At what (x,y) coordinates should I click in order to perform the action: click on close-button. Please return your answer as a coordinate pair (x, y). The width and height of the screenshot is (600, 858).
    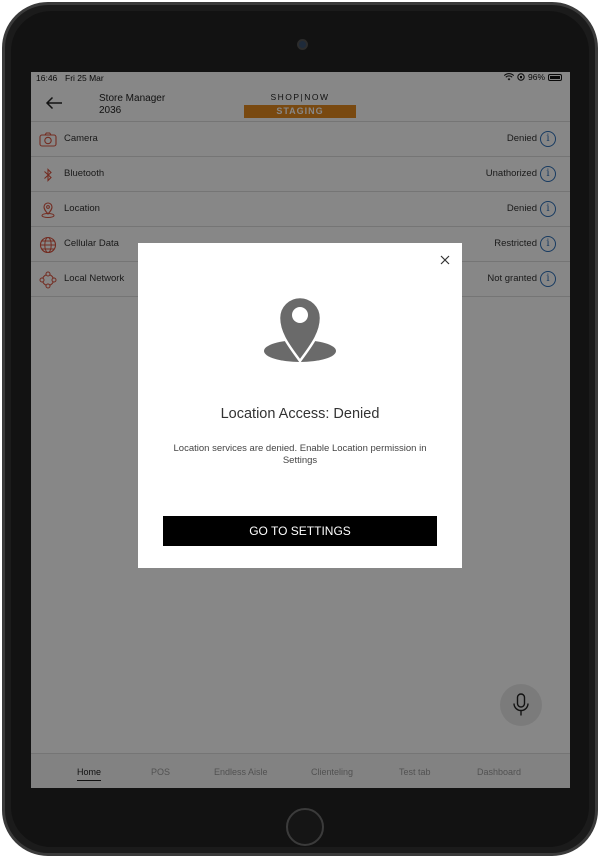
    Looking at the image, I should click on (445, 260).